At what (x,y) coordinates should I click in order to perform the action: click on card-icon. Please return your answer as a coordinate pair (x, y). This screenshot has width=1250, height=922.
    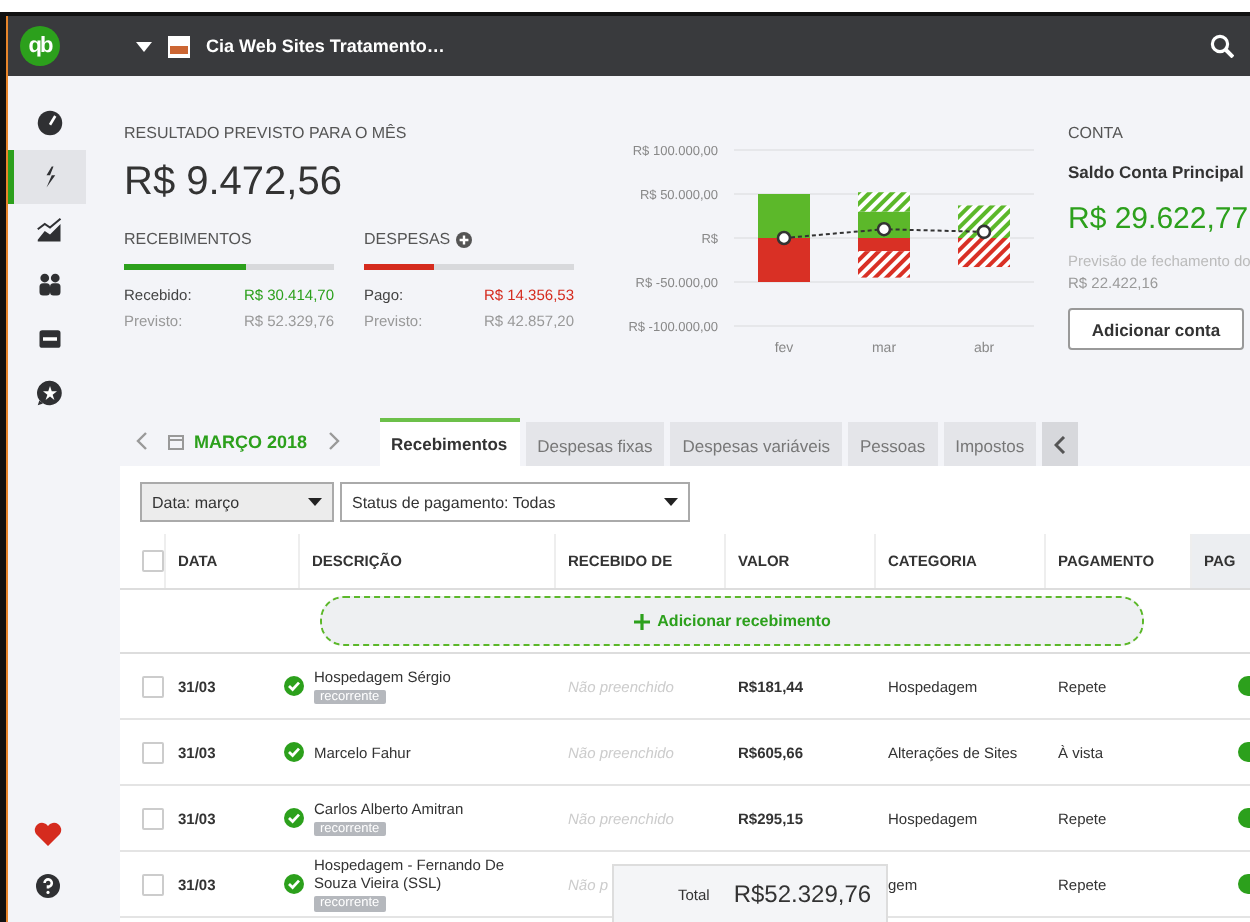
    Looking at the image, I should click on (50, 339).